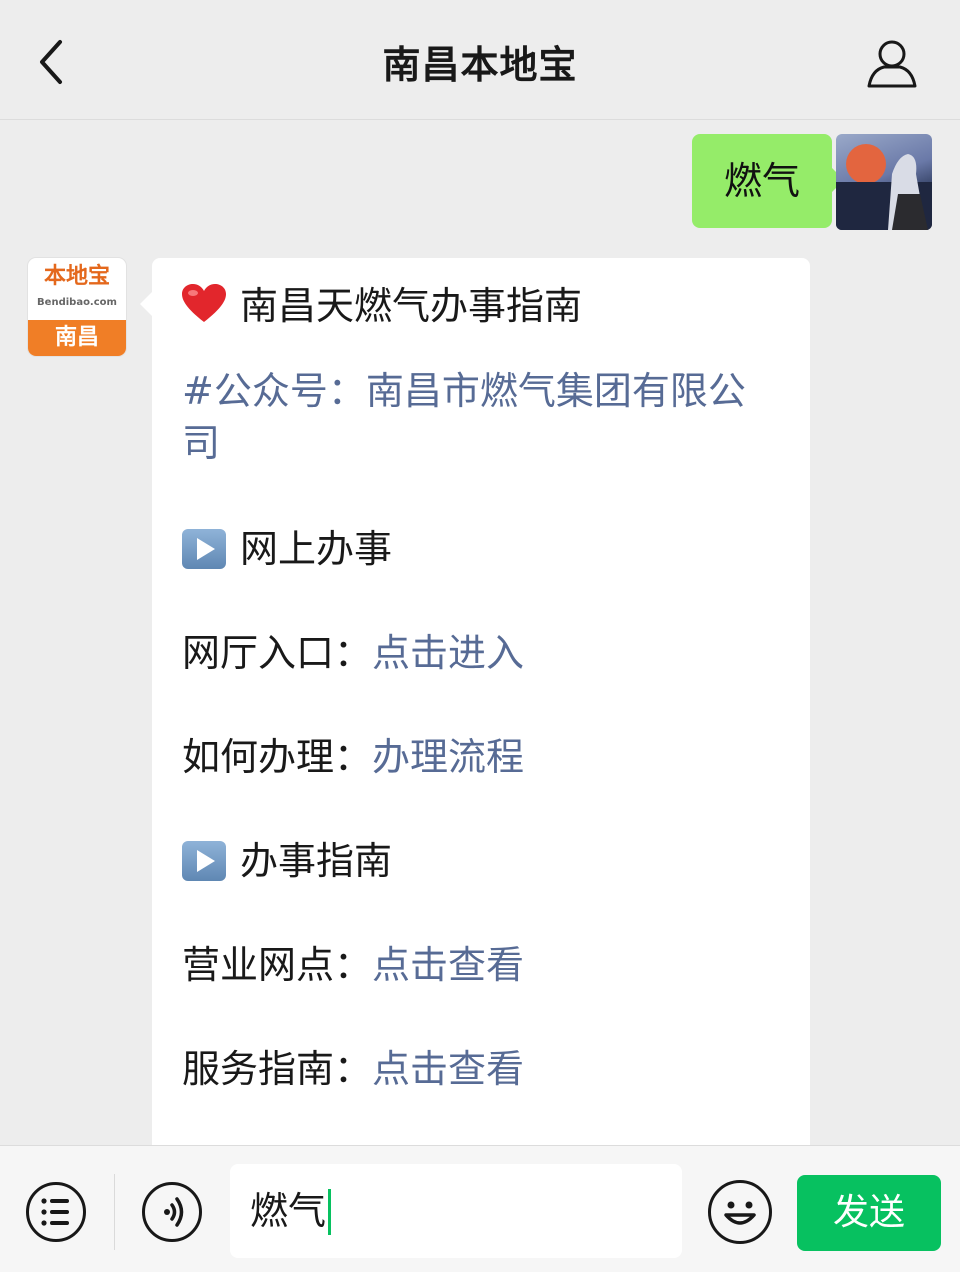 Image resolution: width=960 pixels, height=1272 pixels. Describe the element at coordinates (481, 549) in the screenshot. I see `section-online-heading: 网上办事` at that location.